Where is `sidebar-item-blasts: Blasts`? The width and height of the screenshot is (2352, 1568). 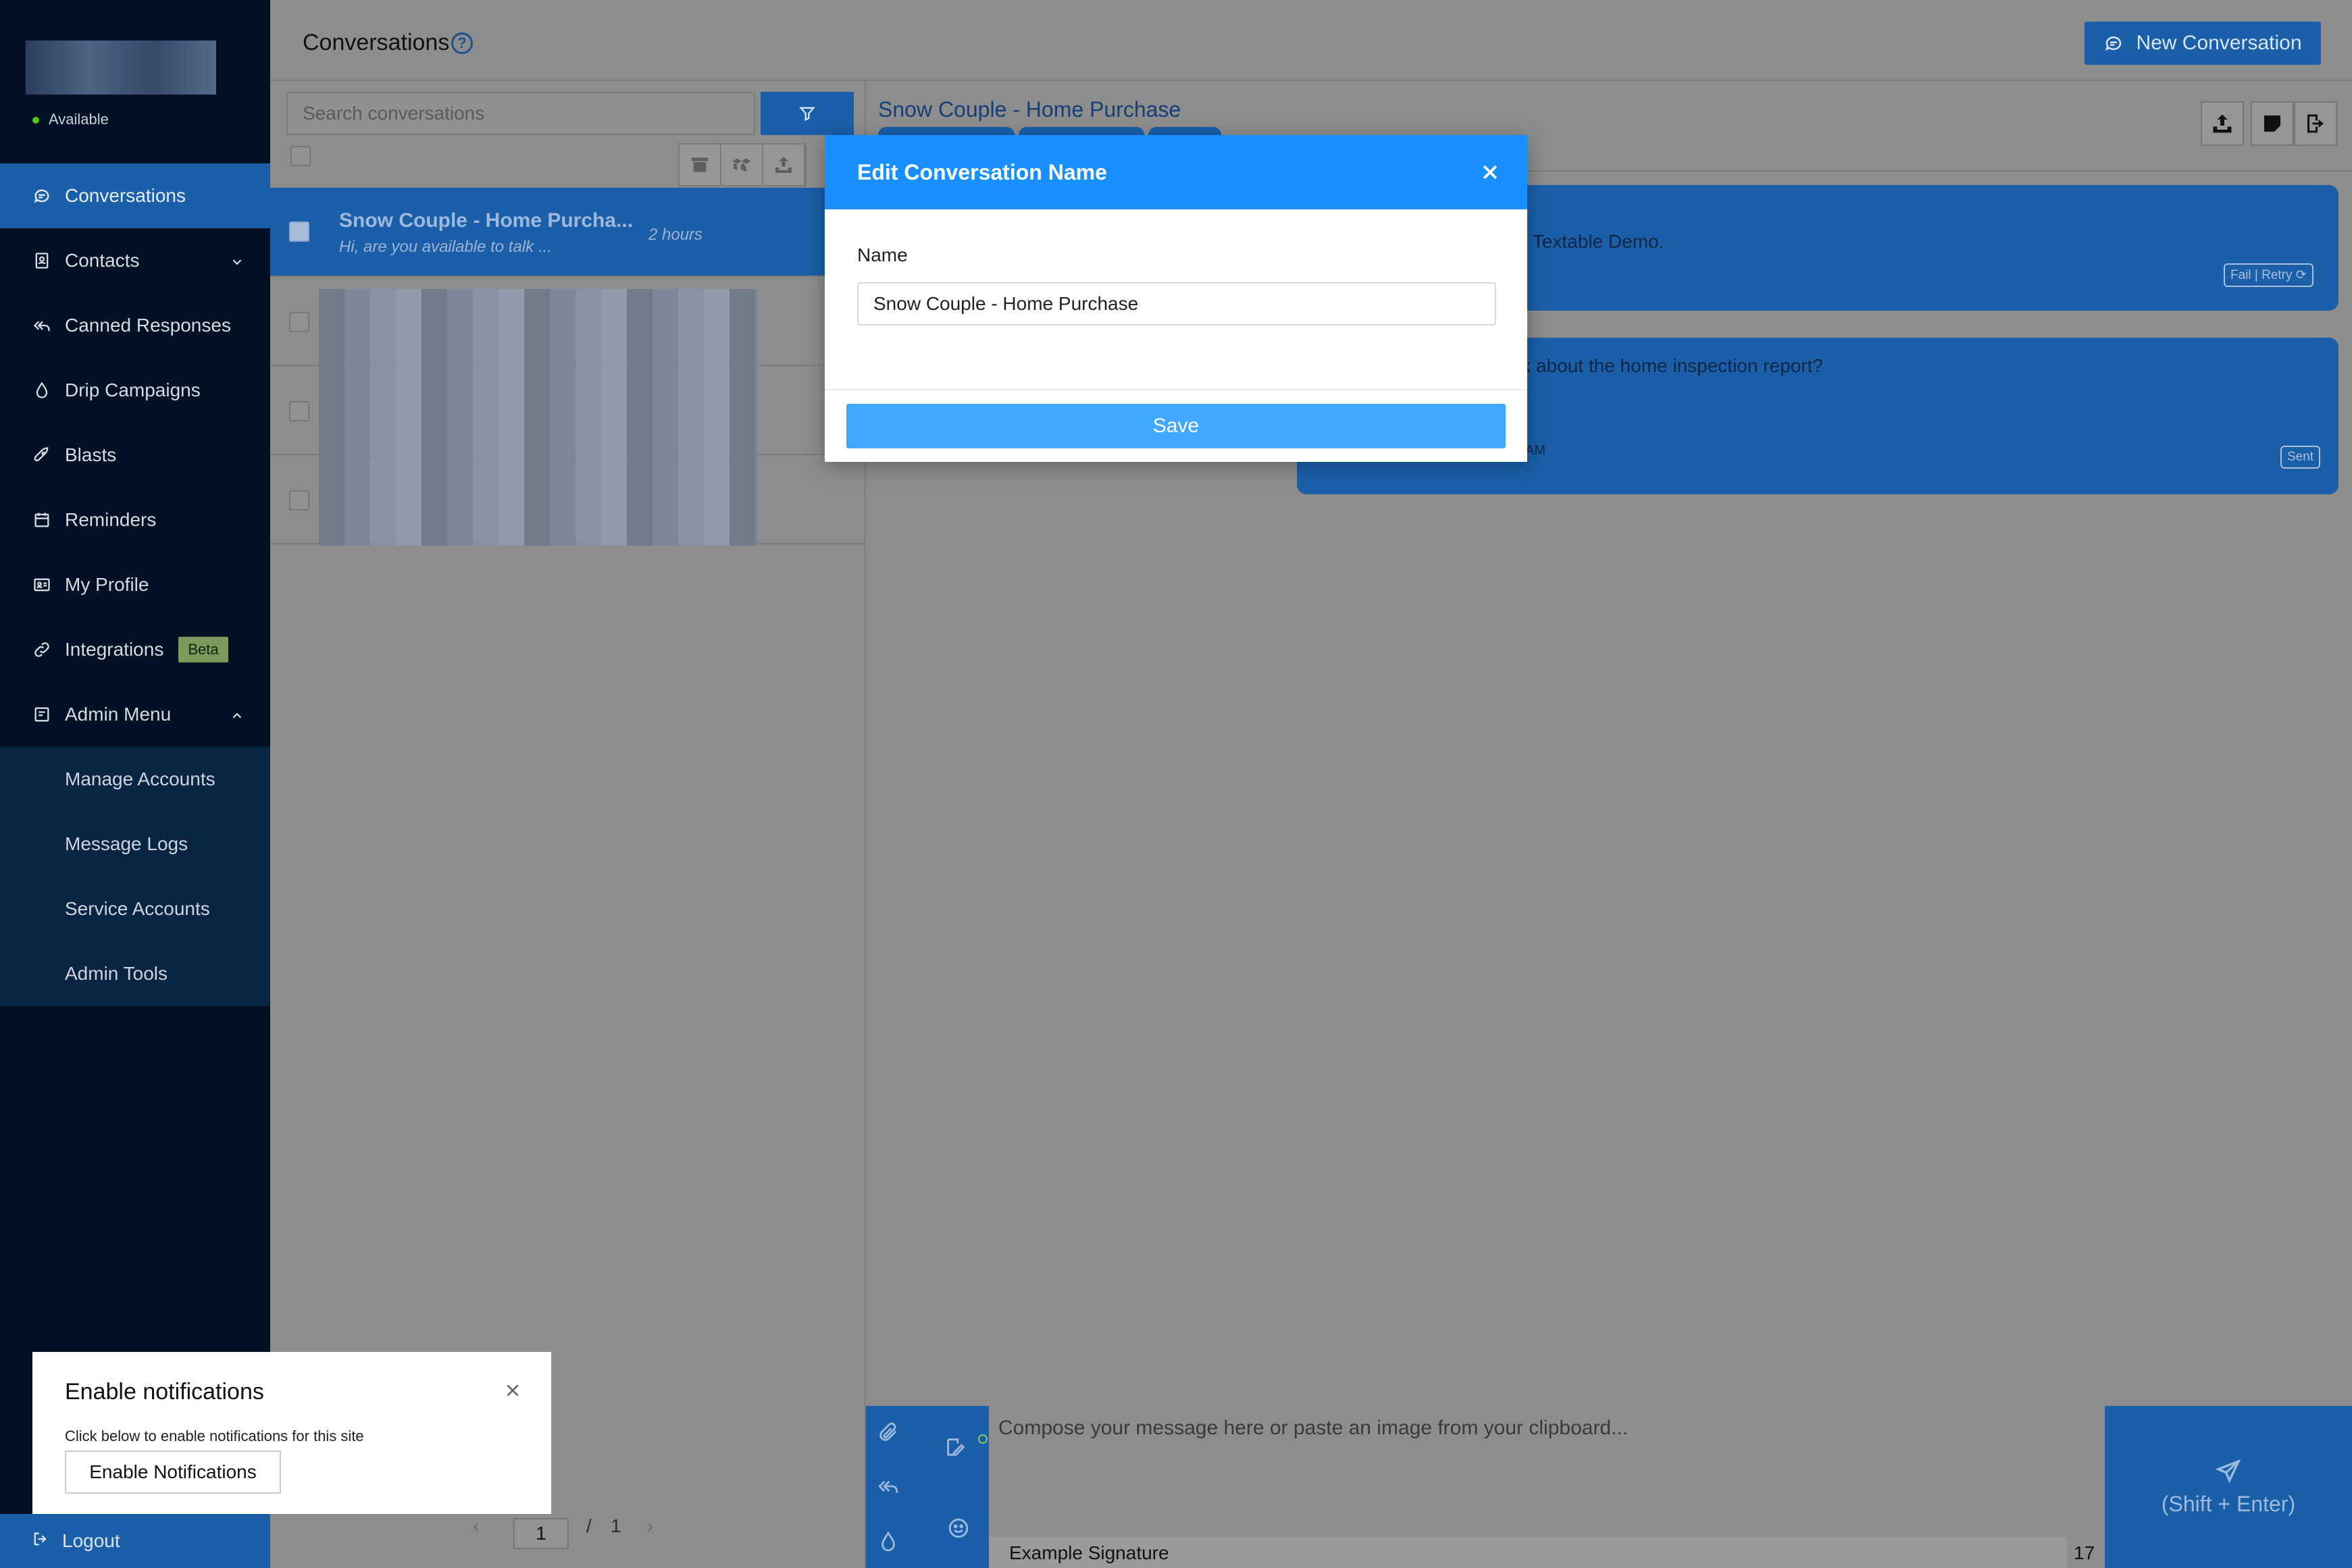
sidebar-item-blasts: Blasts is located at coordinates (135, 455).